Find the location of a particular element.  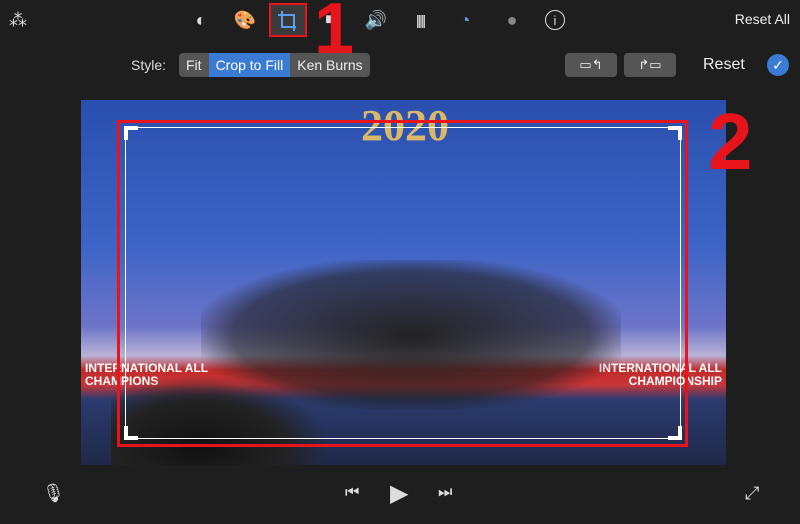

rotate-left-icon: ▭↰ is located at coordinates (591, 64).